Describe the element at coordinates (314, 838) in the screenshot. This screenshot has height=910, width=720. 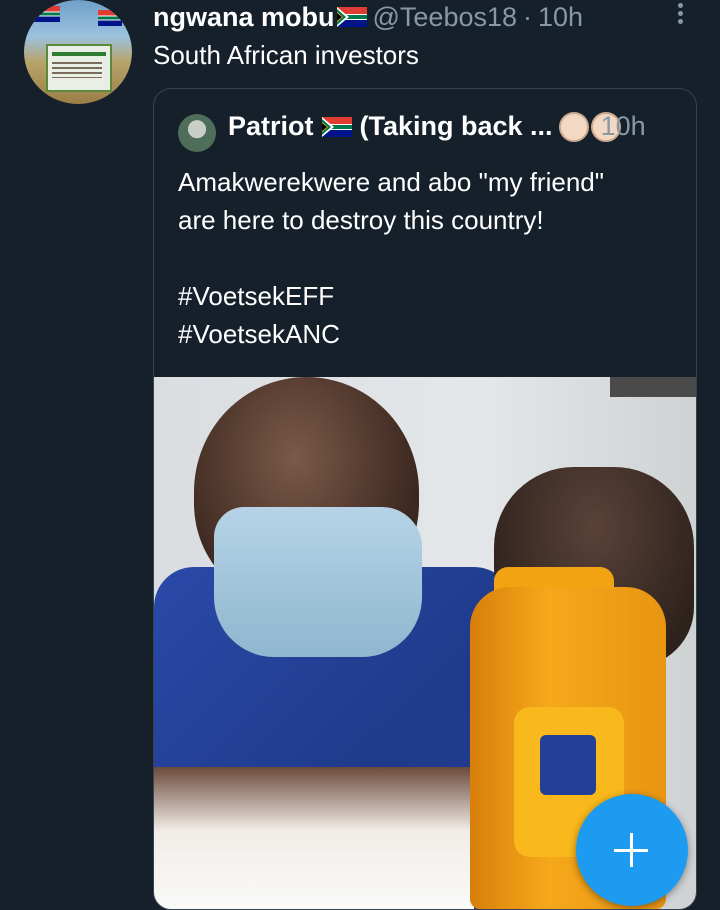
I see `person-arm` at that location.